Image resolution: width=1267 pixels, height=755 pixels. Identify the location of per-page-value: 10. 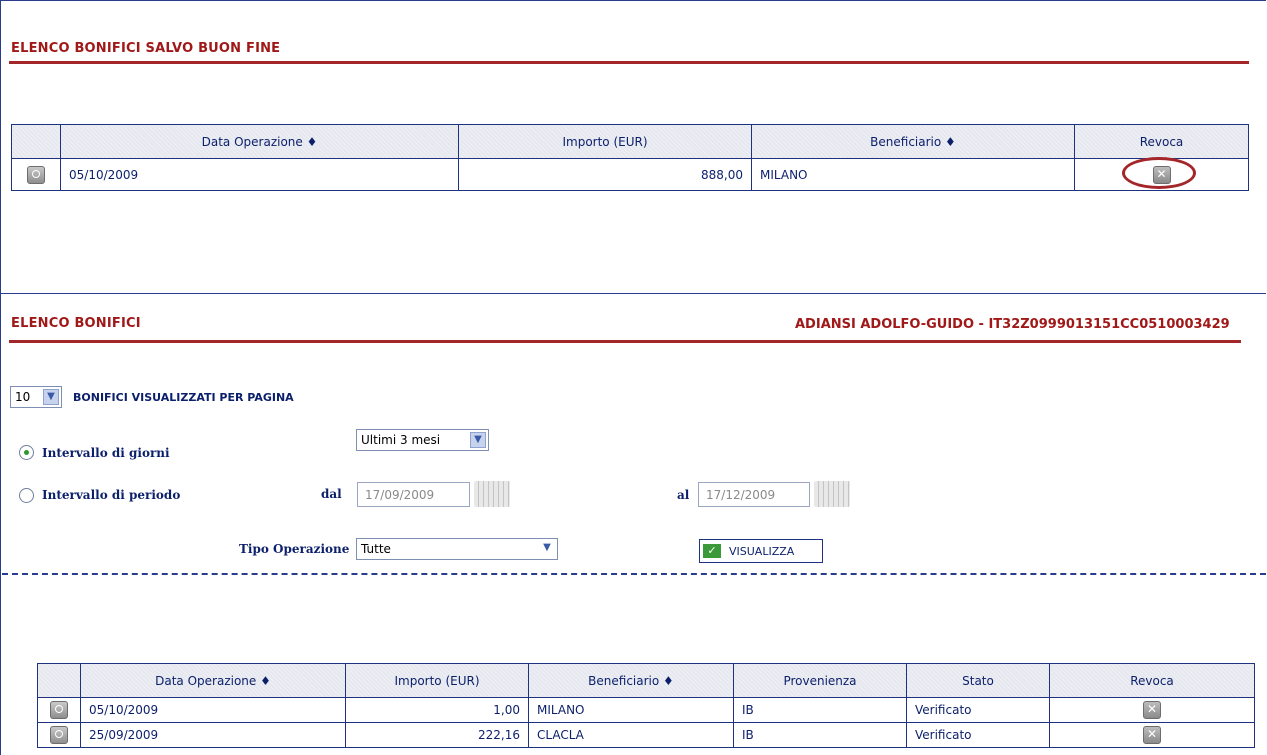
(23, 397).